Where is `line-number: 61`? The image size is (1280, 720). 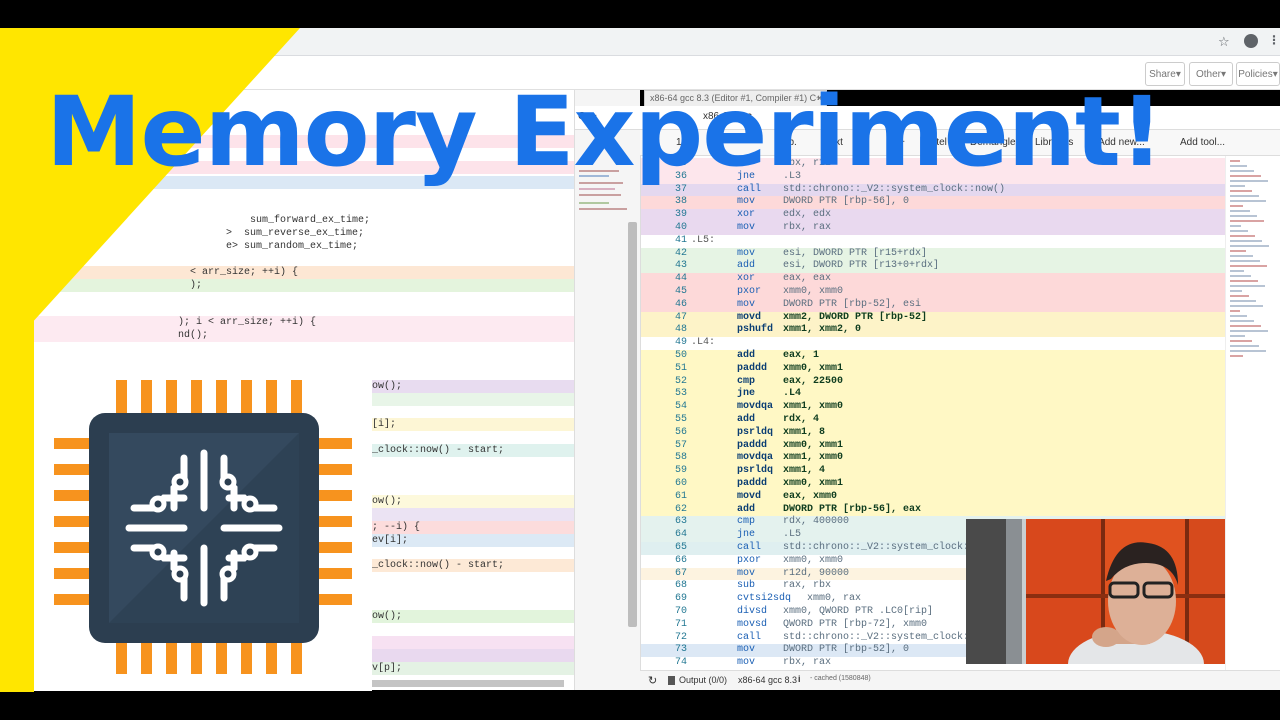
line-number: 61 is located at coordinates (680, 496).